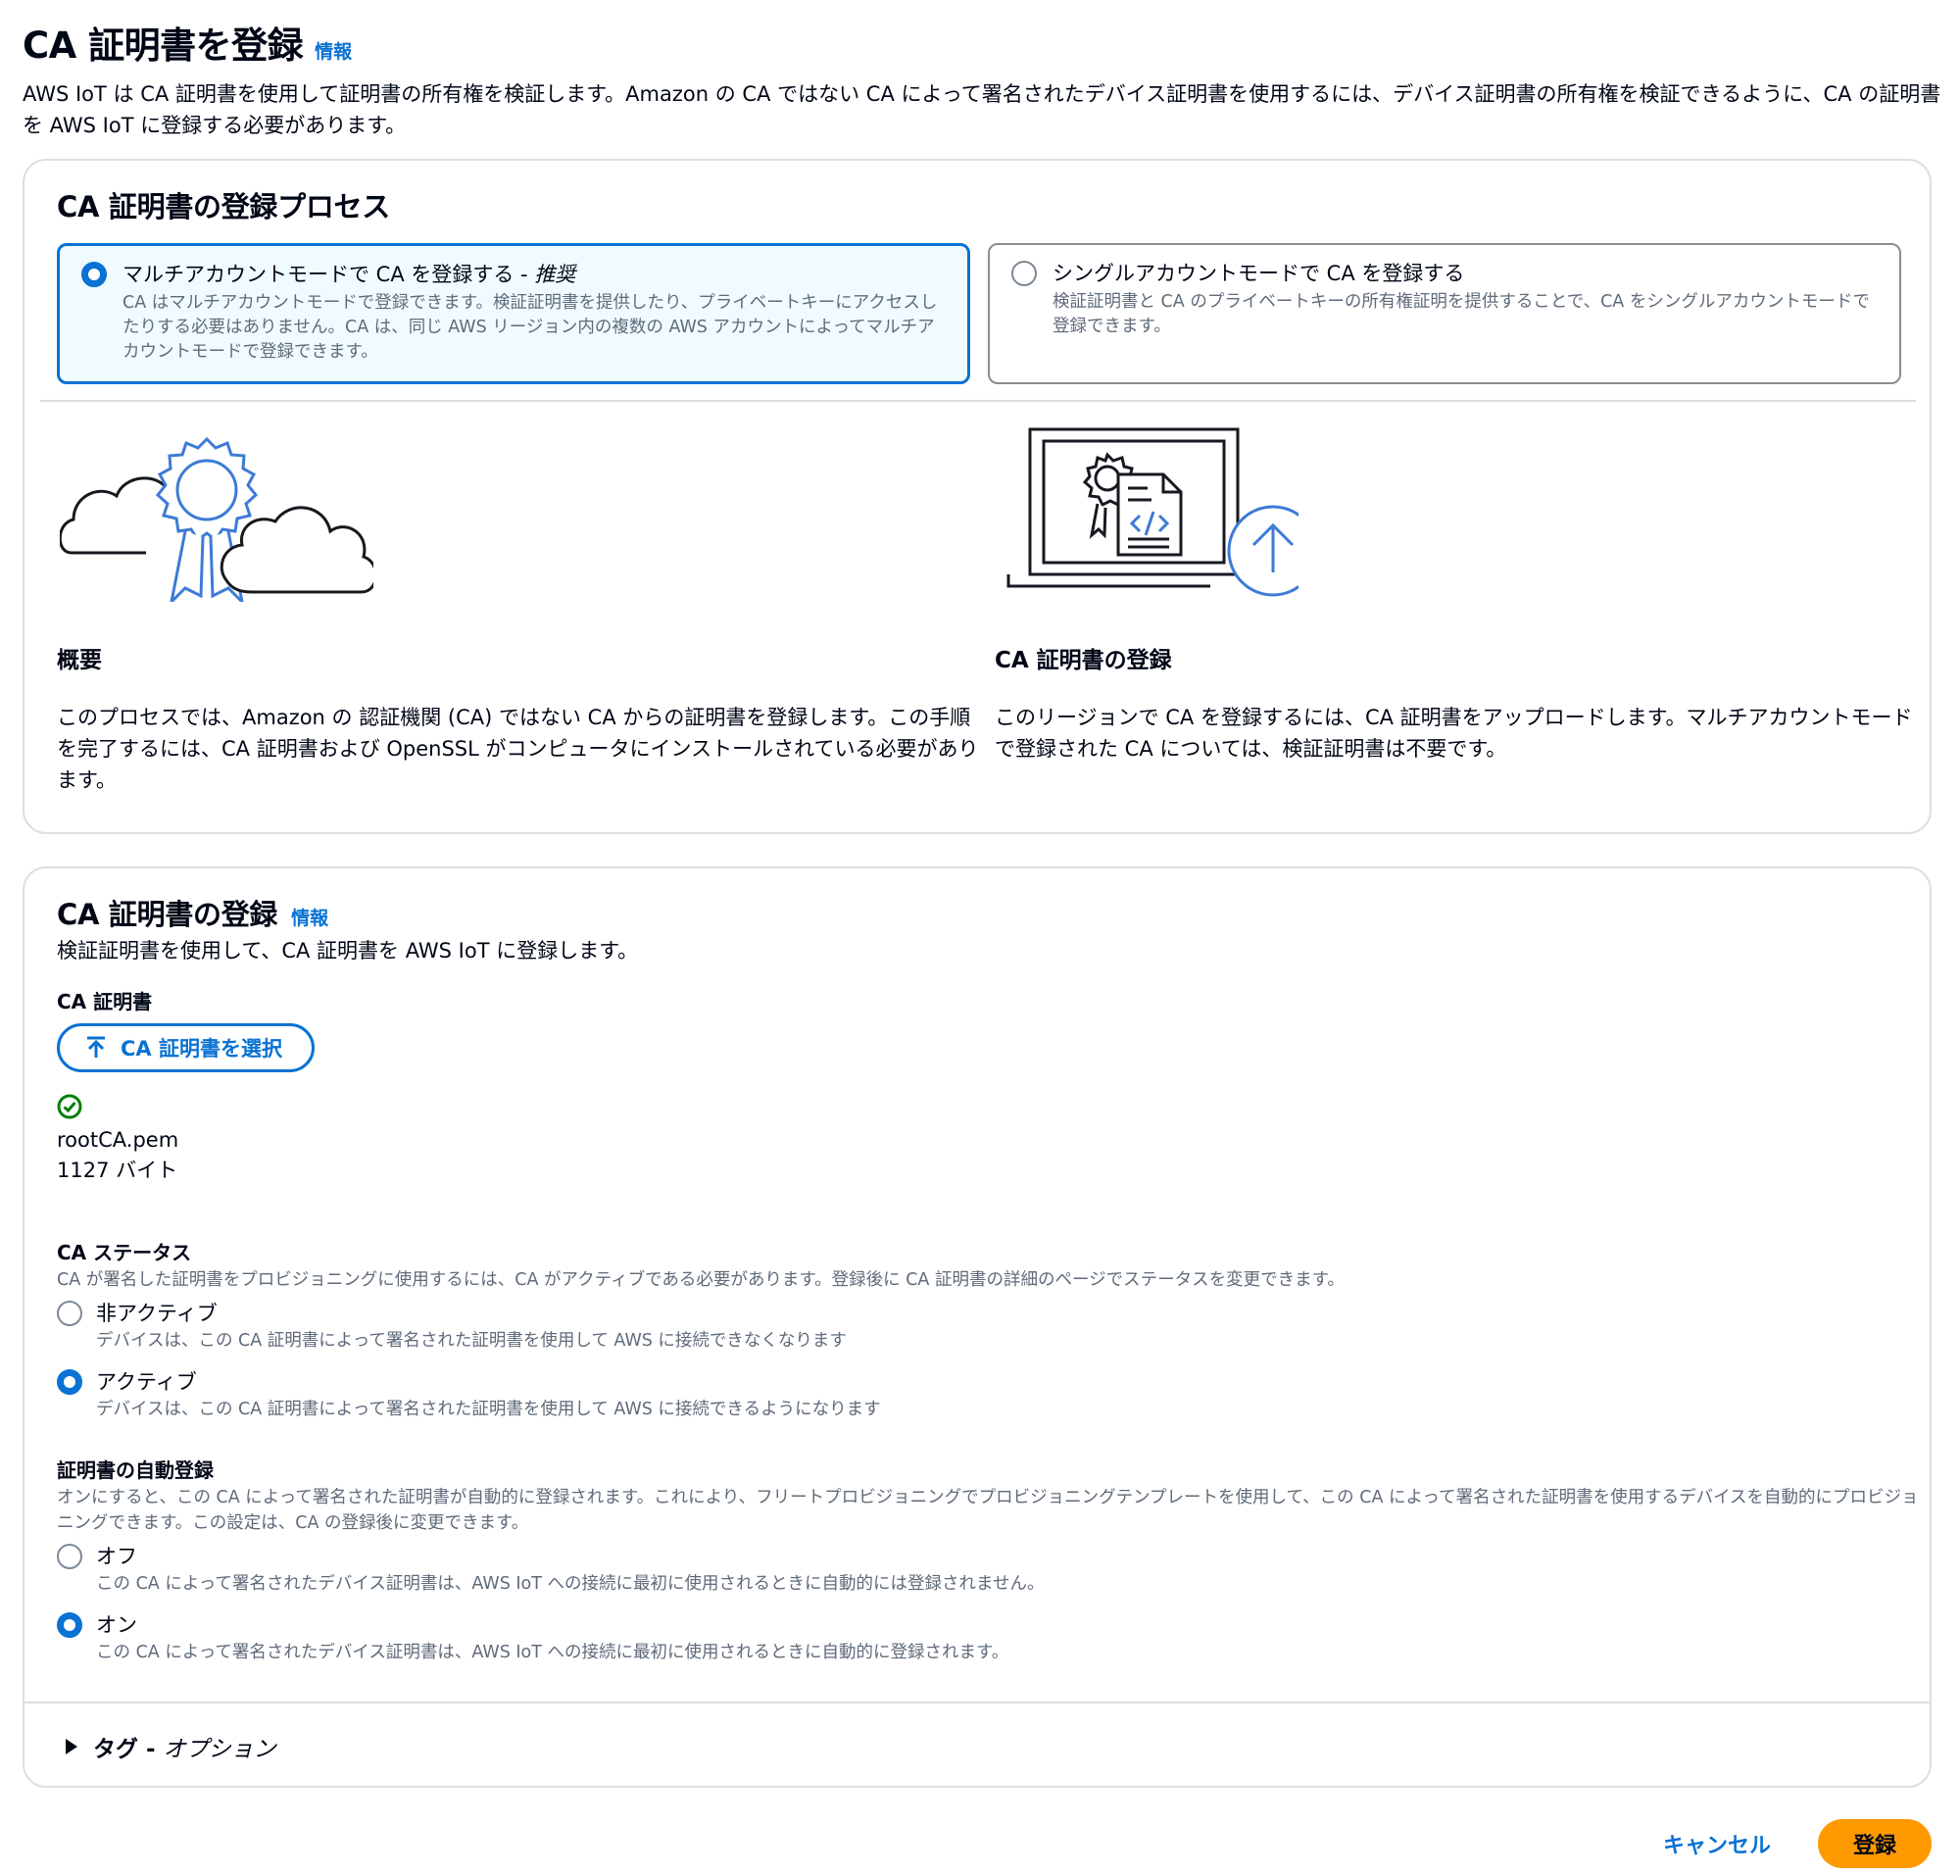 This screenshot has width=1960, height=1876. What do you see at coordinates (69, 1625) in the screenshot?
I see `auto-on-radio` at bounding box center [69, 1625].